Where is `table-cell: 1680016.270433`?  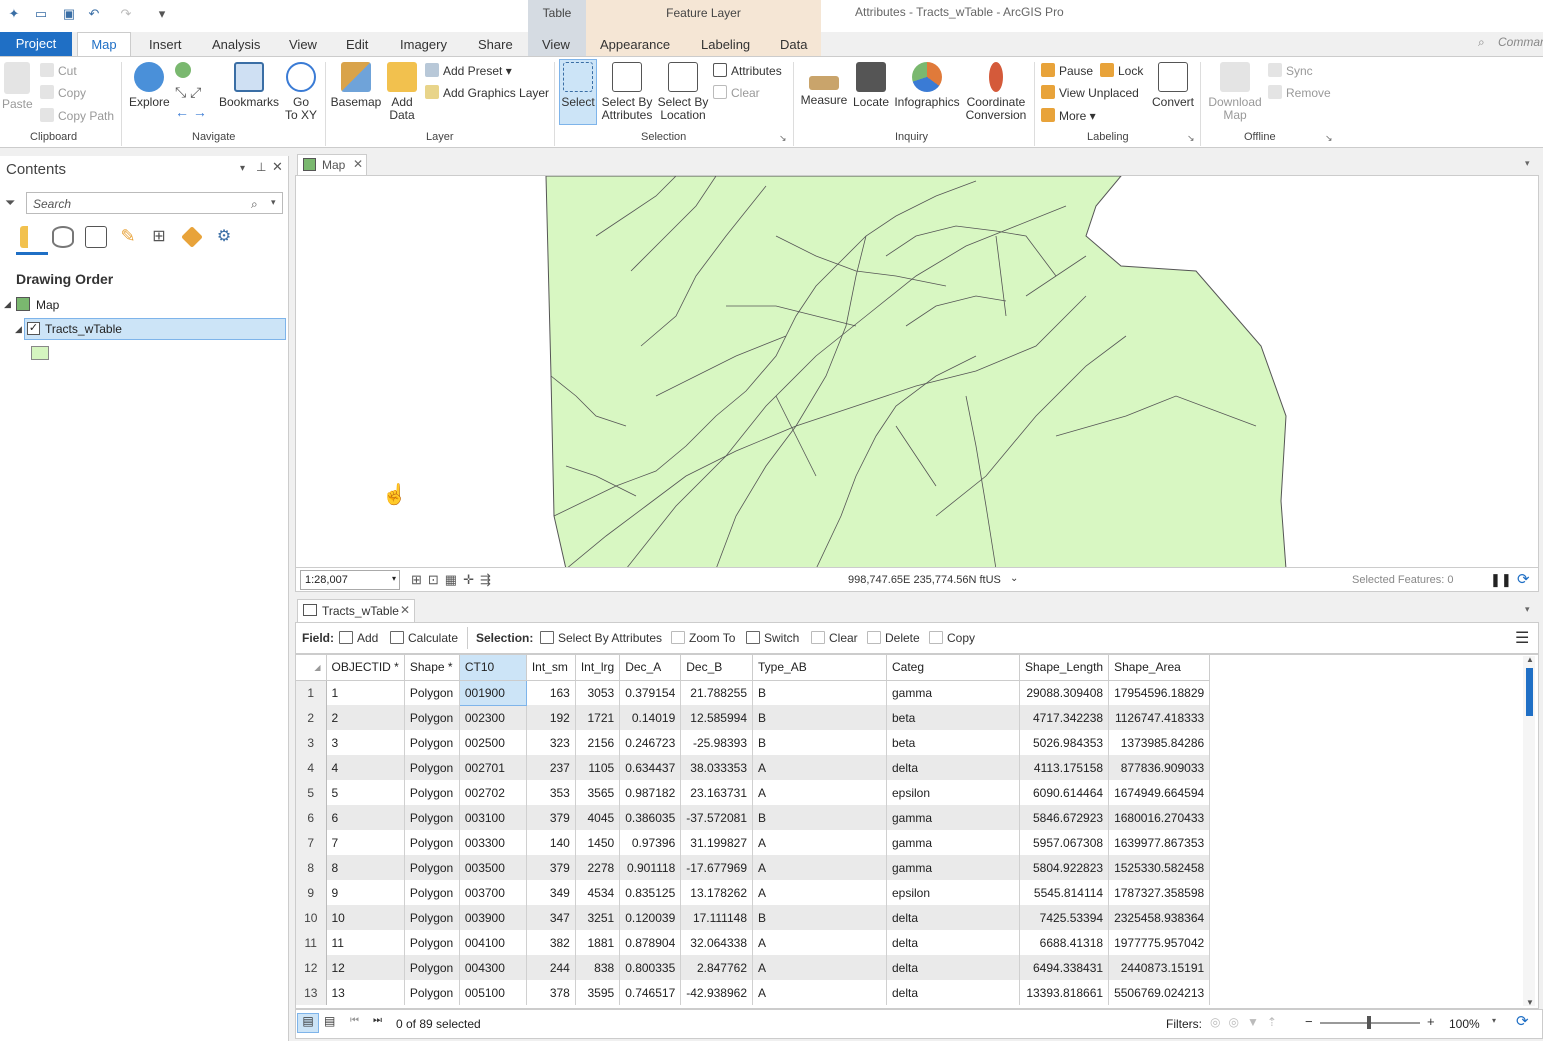 table-cell: 1680016.270433 is located at coordinates (1159, 817).